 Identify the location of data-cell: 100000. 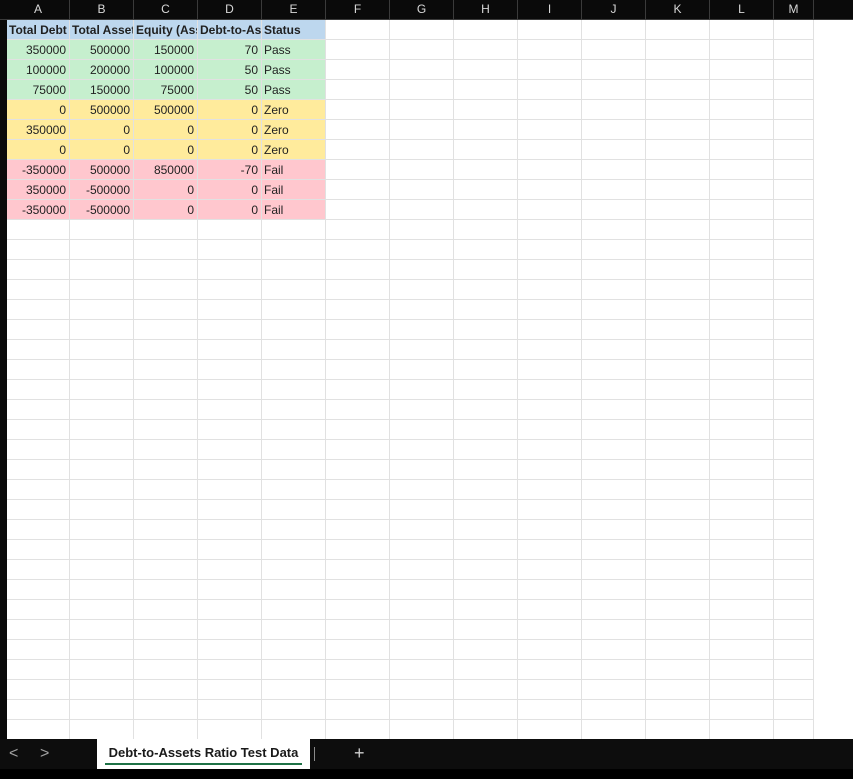
(38, 70).